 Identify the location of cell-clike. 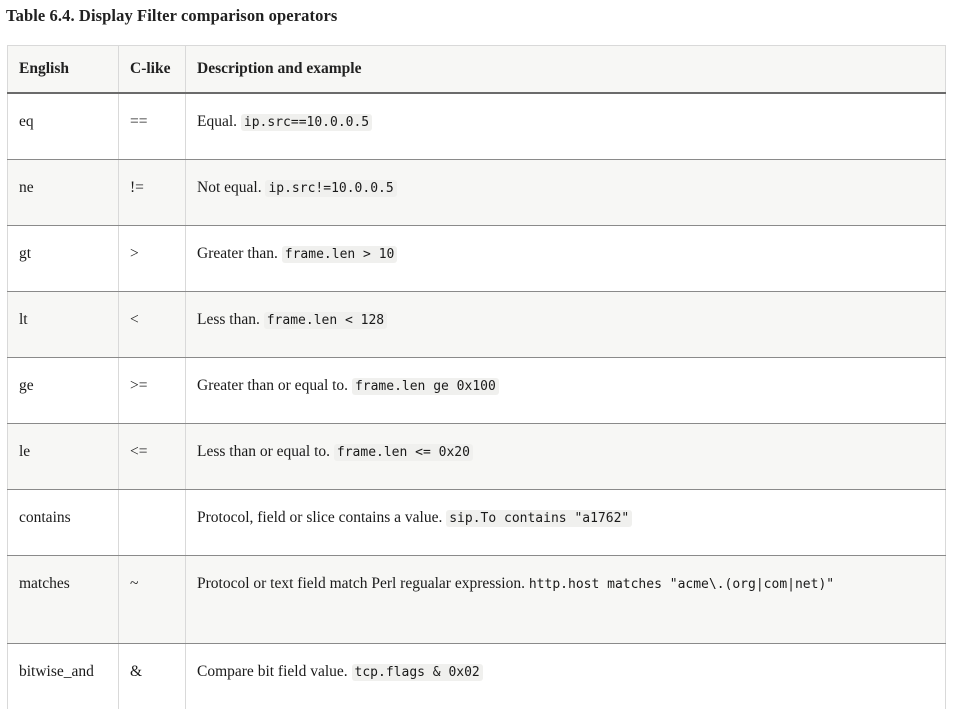
(152, 522).